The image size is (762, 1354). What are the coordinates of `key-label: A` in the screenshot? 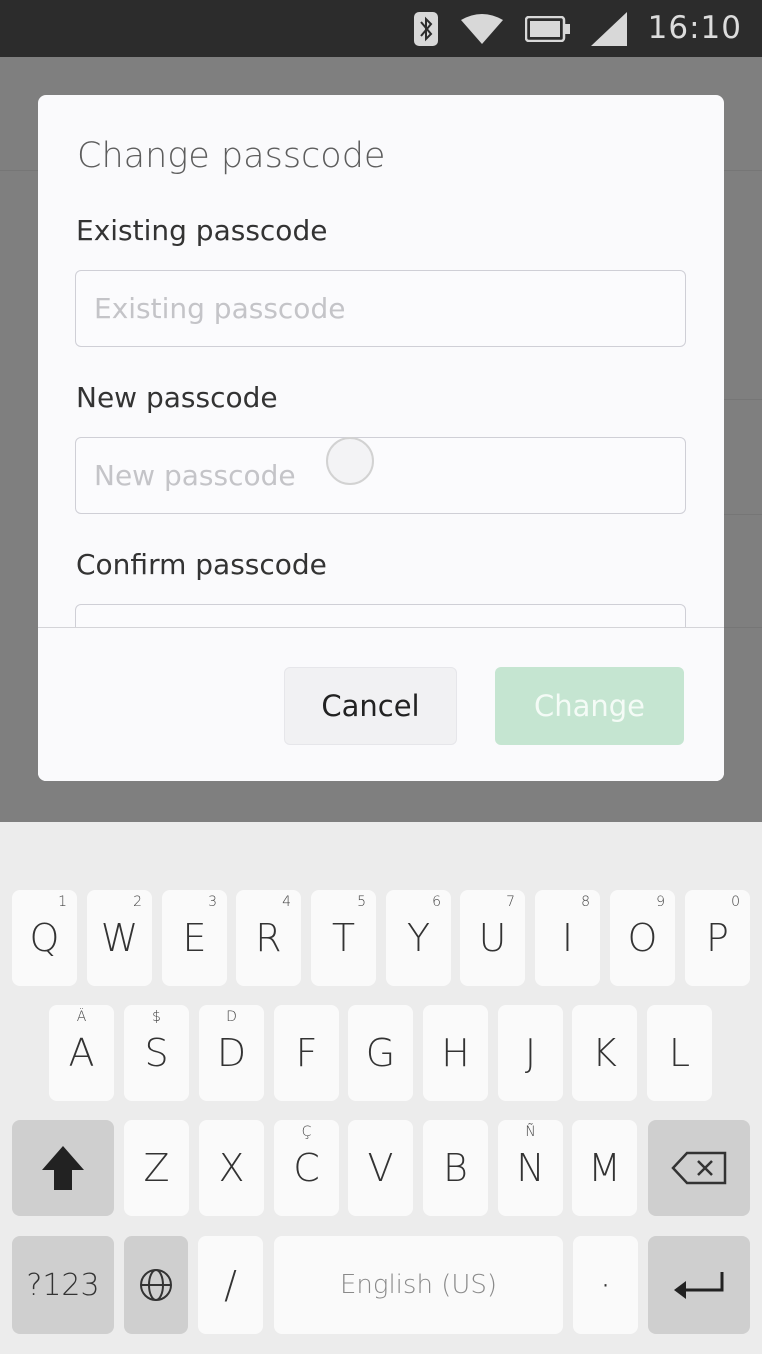 It's located at (81, 1053).